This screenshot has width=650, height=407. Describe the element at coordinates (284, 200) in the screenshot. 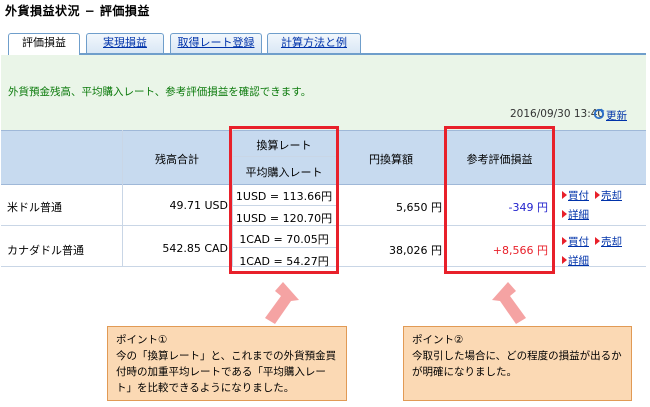

I see `rate-highlight-box` at that location.